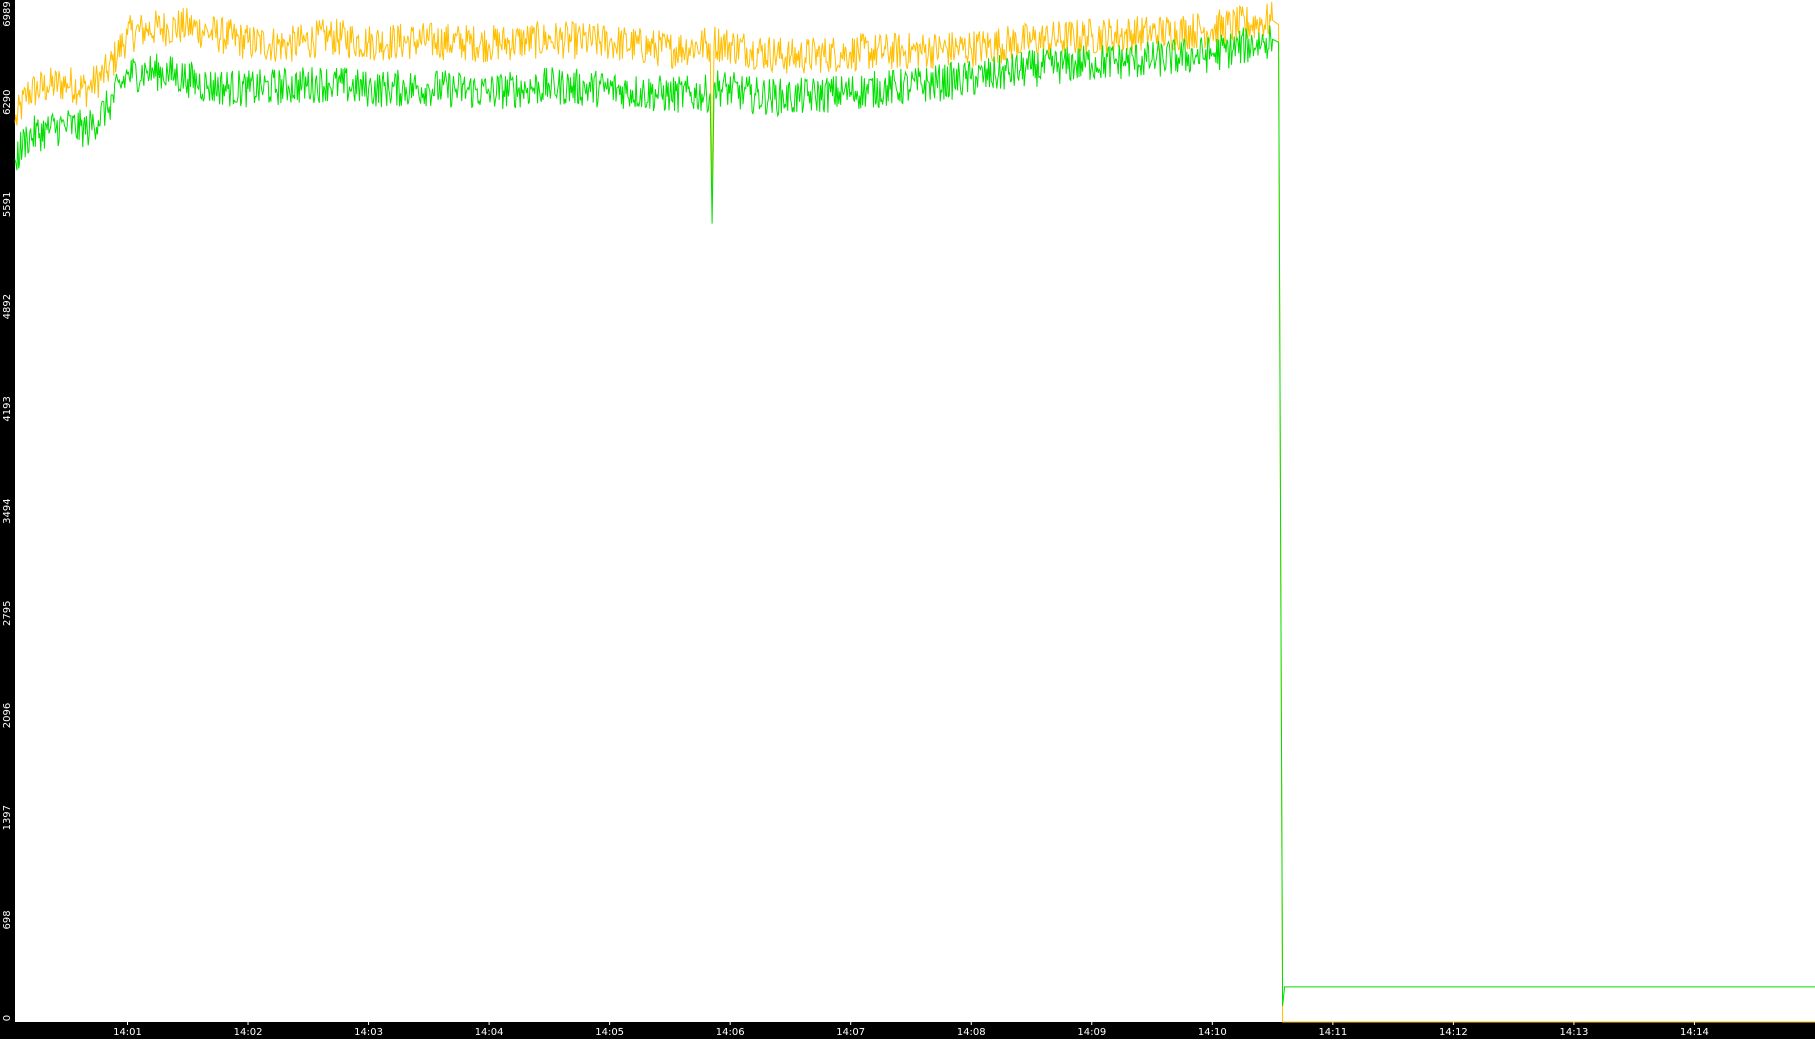 This screenshot has width=1815, height=1043. Describe the element at coordinates (730, 1032) in the screenshot. I see `x-tick-label: 14:06` at that location.